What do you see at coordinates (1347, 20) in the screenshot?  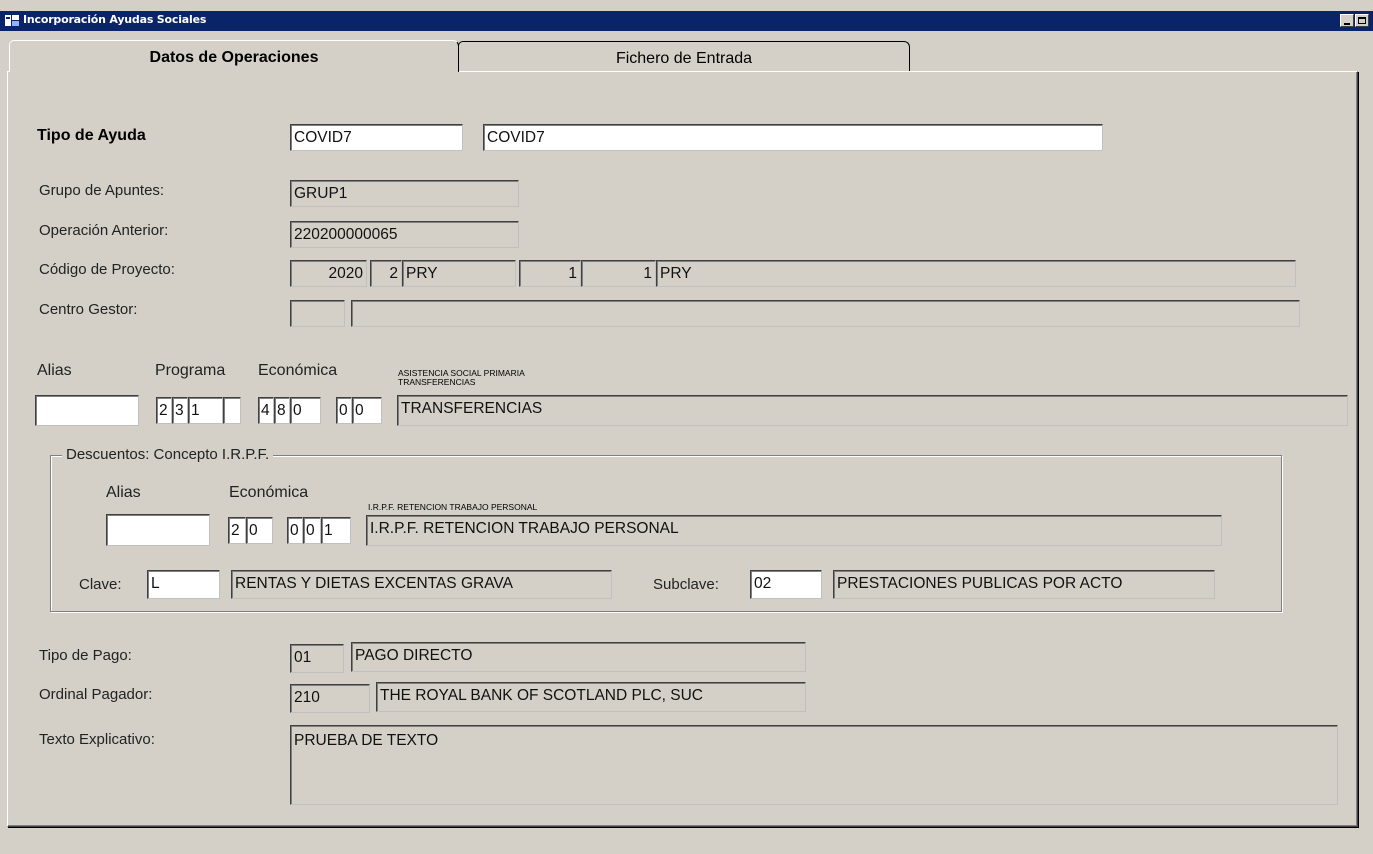 I see `minimize-icon` at bounding box center [1347, 20].